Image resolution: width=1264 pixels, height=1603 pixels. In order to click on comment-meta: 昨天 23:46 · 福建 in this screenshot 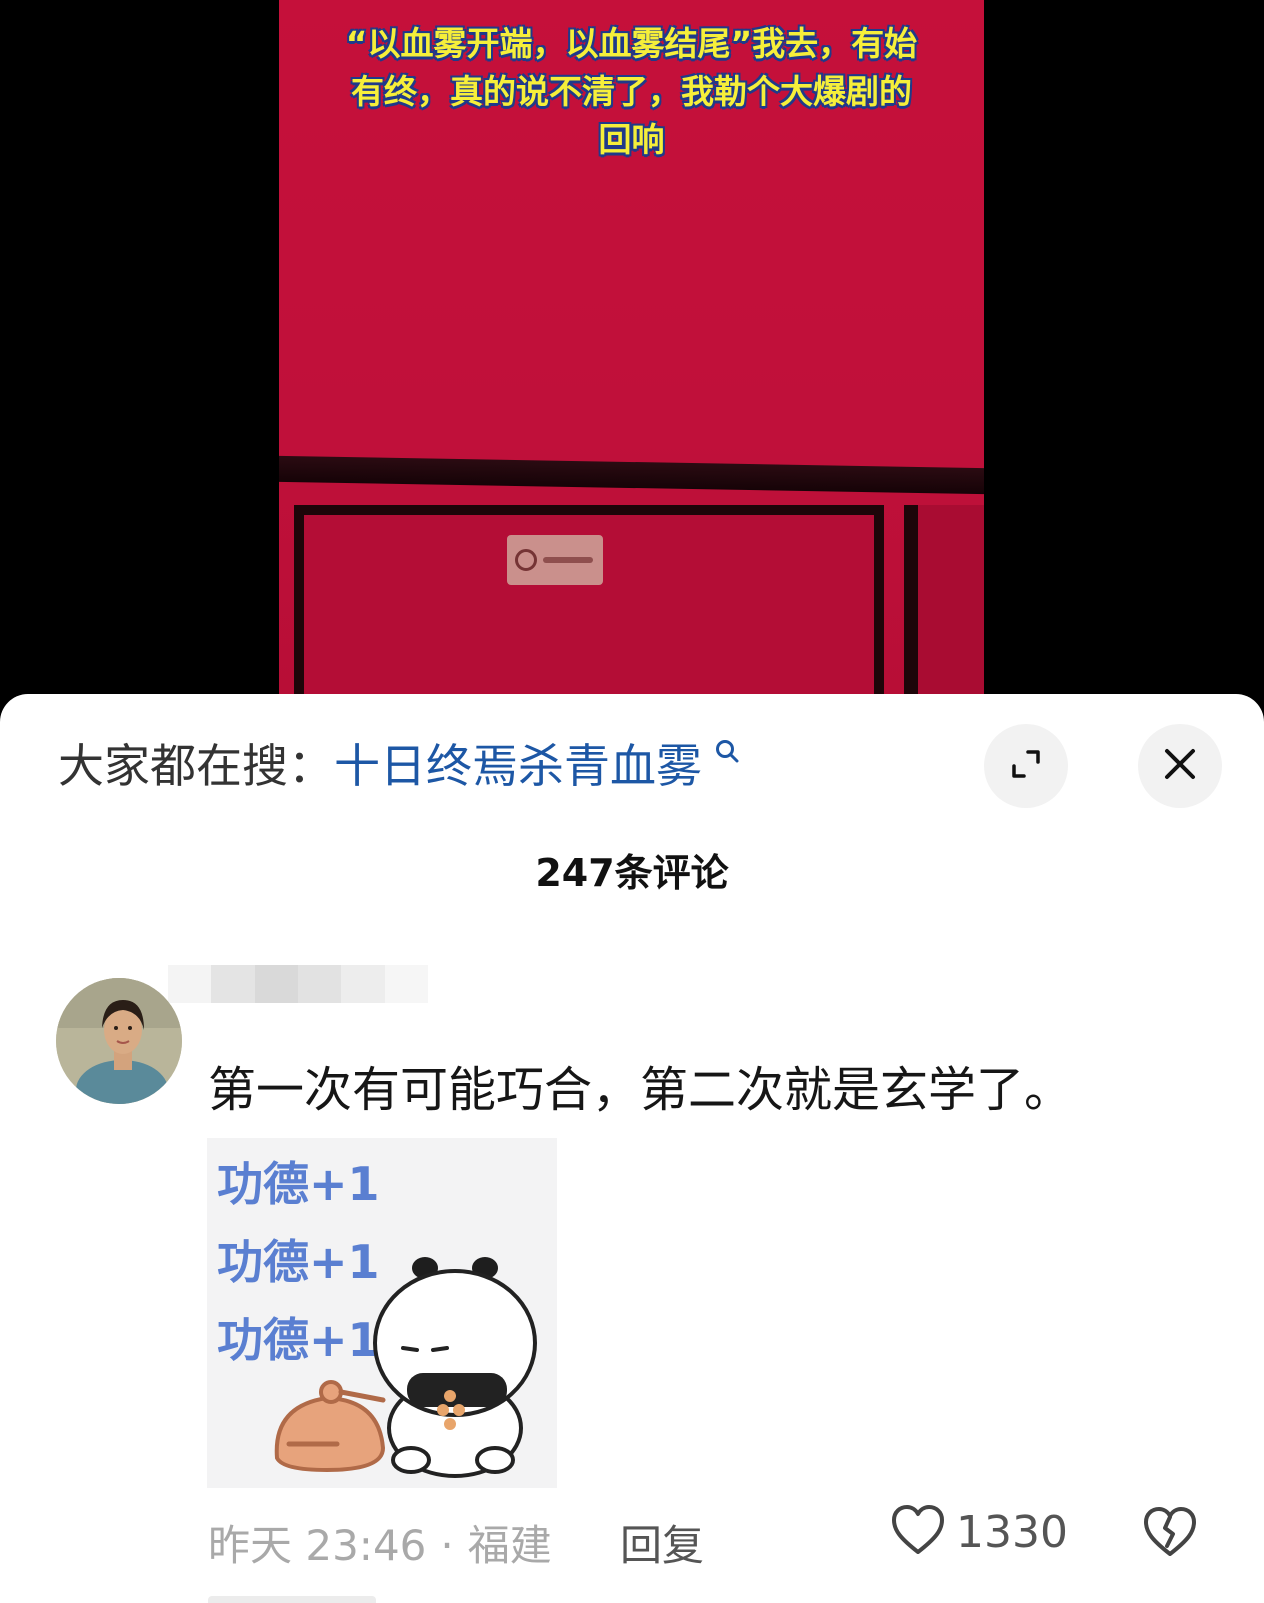, I will do `click(380, 1542)`.